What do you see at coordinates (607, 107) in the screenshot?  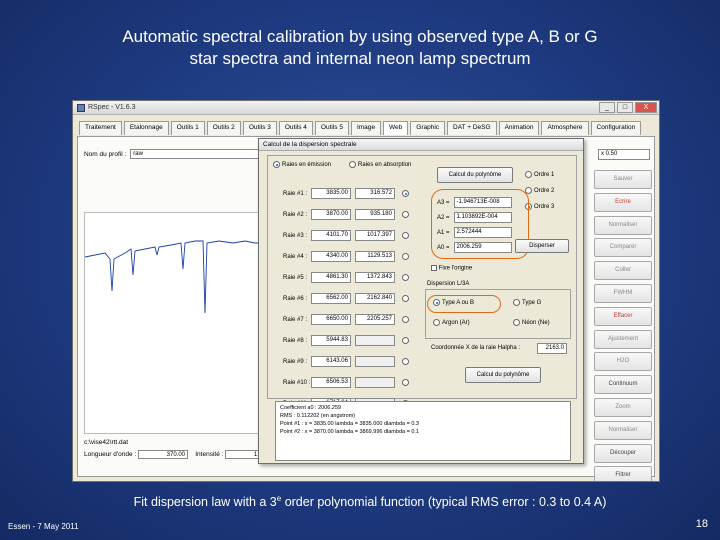 I see `minimize-button: _` at bounding box center [607, 107].